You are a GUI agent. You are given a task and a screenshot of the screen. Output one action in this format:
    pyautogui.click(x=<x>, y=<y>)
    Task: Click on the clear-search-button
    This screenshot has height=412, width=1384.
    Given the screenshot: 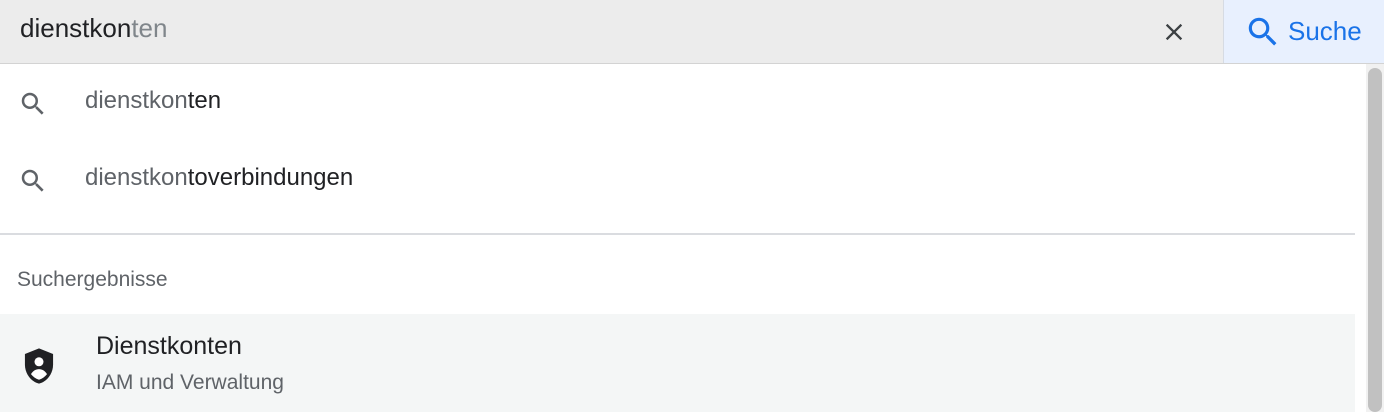 What is the action you would take?
    pyautogui.click(x=1174, y=32)
    